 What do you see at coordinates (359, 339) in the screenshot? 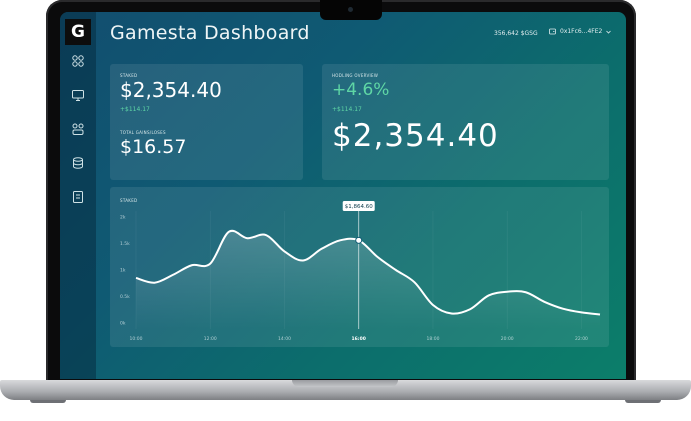
I see `x-tick-label: 16:00` at bounding box center [359, 339].